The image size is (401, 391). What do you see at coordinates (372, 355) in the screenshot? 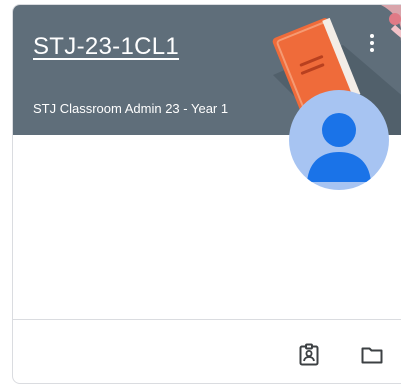
I see `folder-icon` at bounding box center [372, 355].